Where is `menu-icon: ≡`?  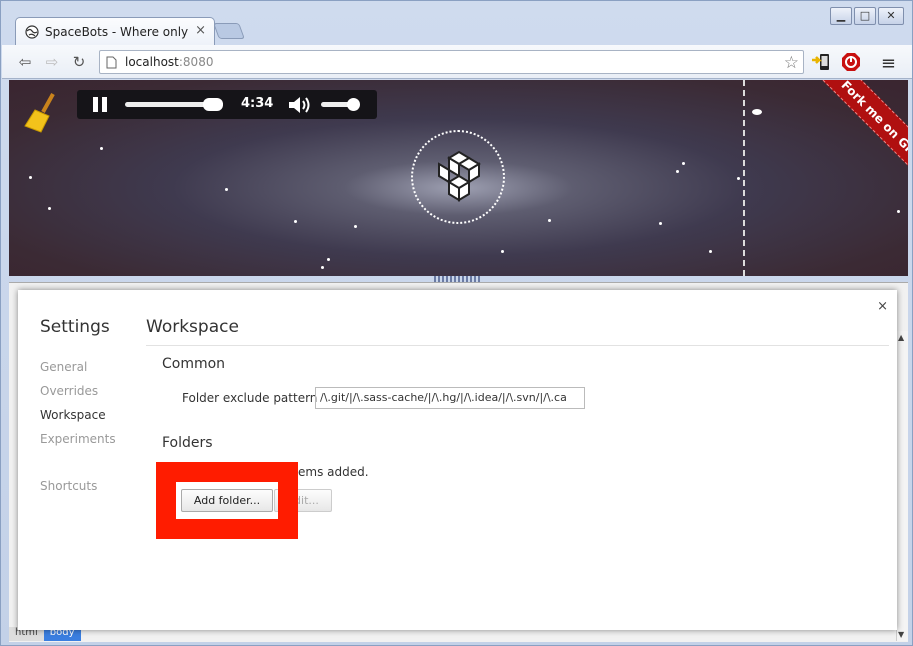
menu-icon: ≡ is located at coordinates (888, 63).